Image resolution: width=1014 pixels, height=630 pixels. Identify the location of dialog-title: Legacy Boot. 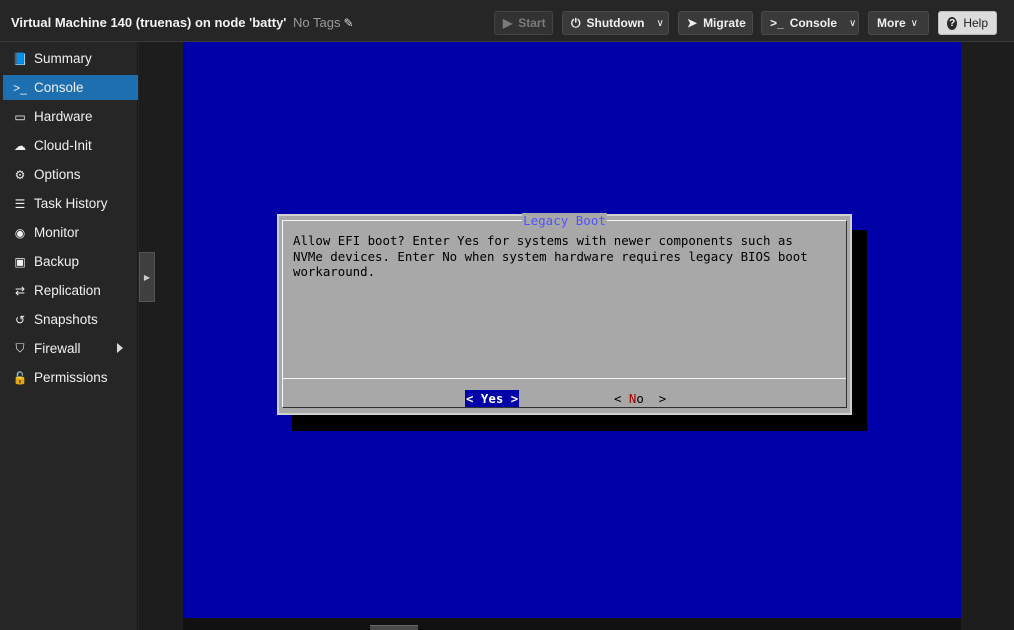
(564, 220).